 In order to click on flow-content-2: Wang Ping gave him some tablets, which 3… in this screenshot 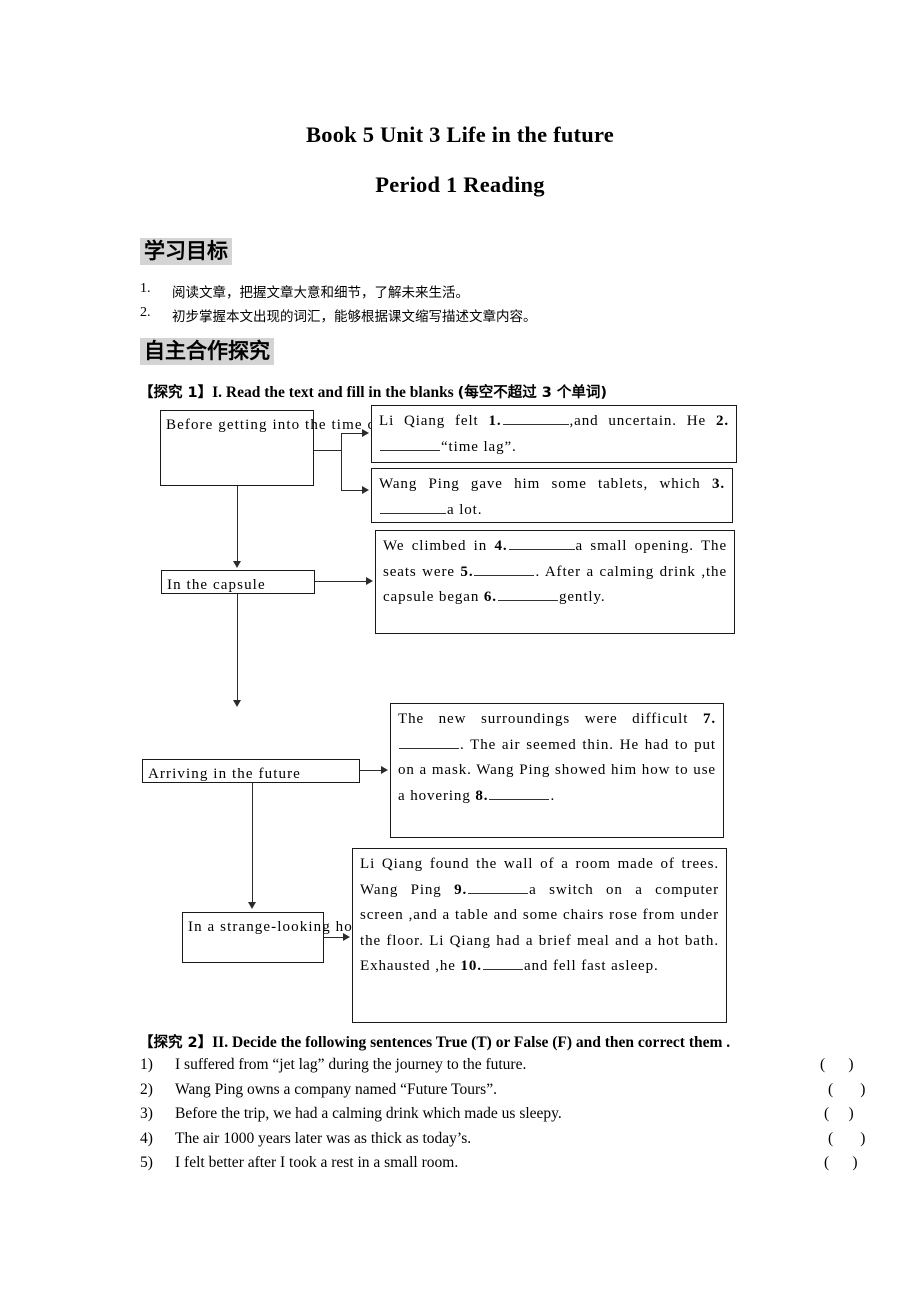, I will do `click(552, 495)`.